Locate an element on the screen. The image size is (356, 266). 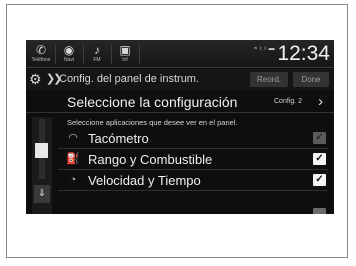
list-item-range-fuel: ⛽ Rango y Combustible ✓ is located at coordinates (191, 159).